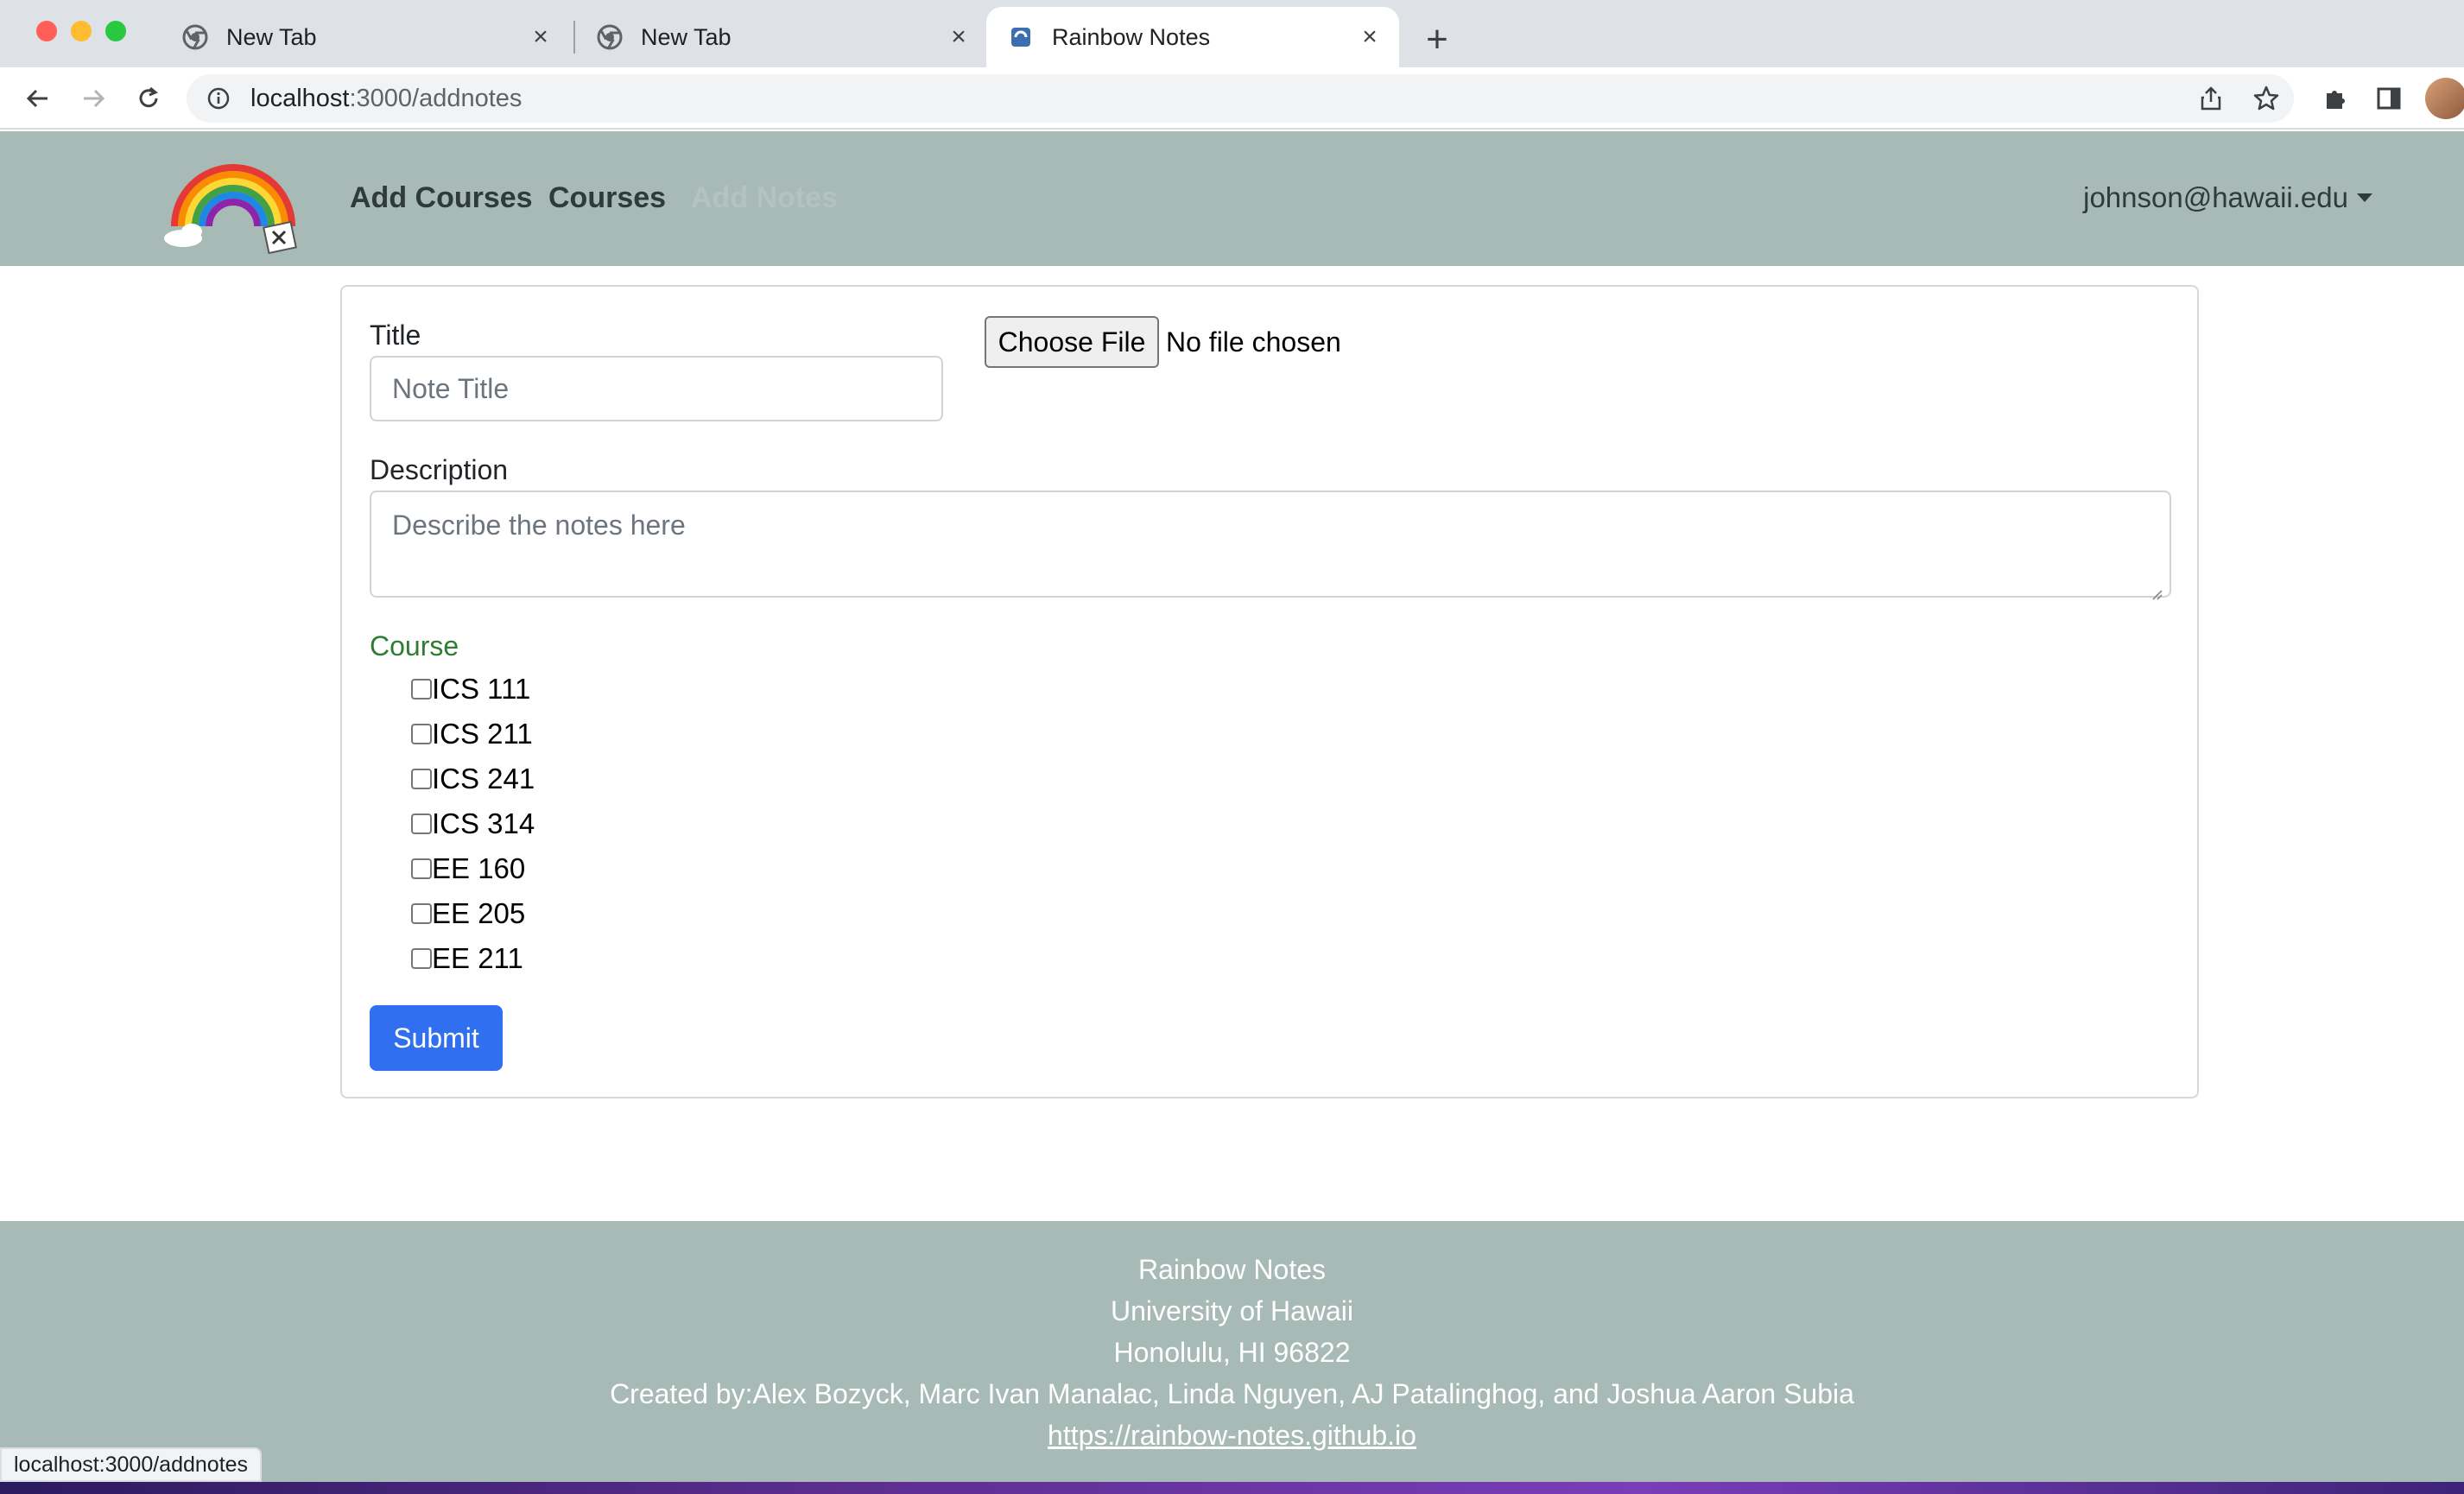 Image resolution: width=2464 pixels, height=1494 pixels. I want to click on course-option: EE 205, so click(468, 913).